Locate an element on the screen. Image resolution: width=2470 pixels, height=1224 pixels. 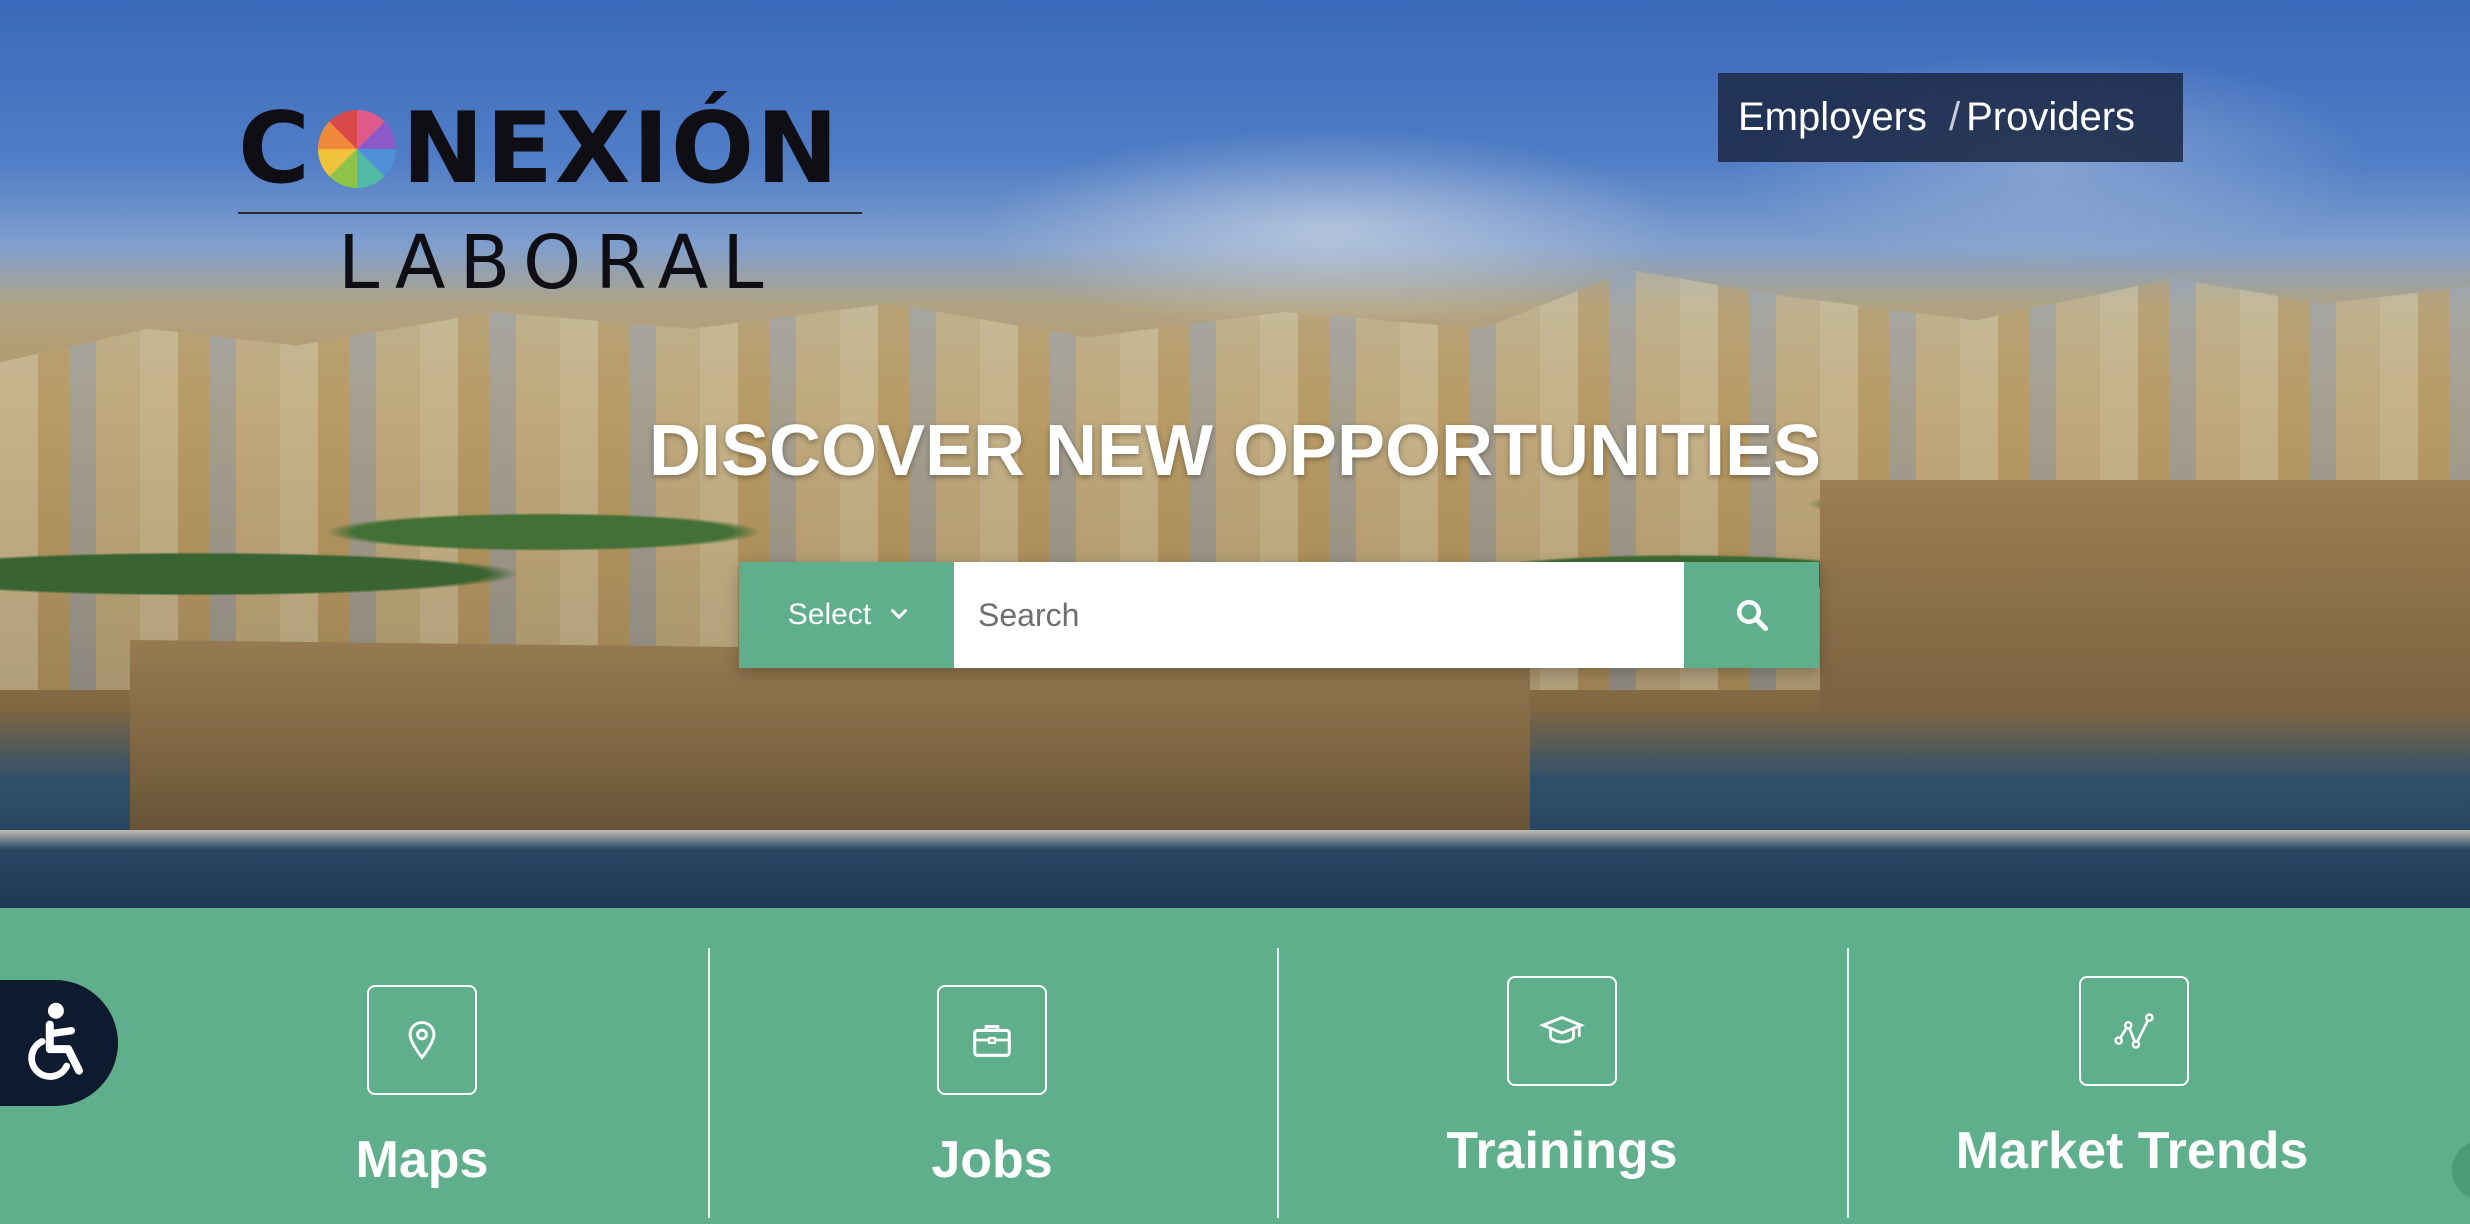
logo-letters: NEXIÓN is located at coordinates (621, 149).